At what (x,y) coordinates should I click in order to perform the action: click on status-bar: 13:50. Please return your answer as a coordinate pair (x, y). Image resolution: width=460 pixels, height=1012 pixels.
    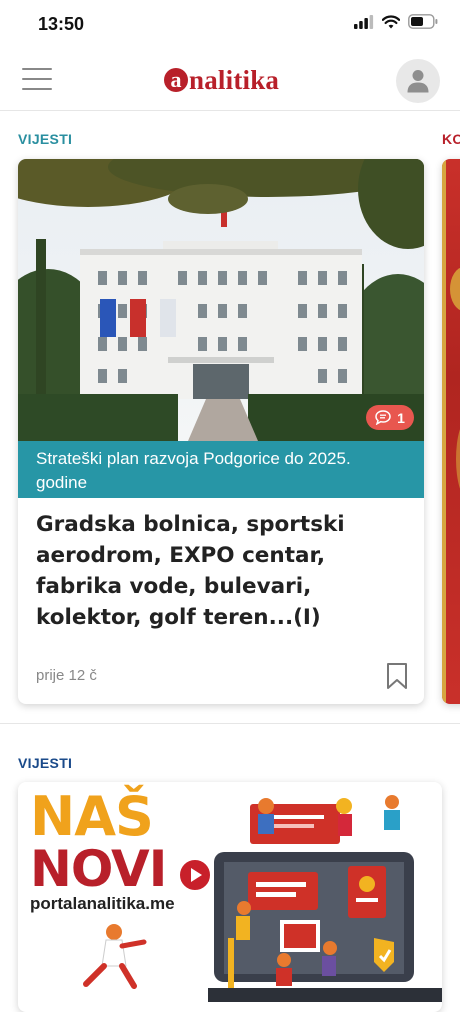
    Looking at the image, I should click on (230, 26).